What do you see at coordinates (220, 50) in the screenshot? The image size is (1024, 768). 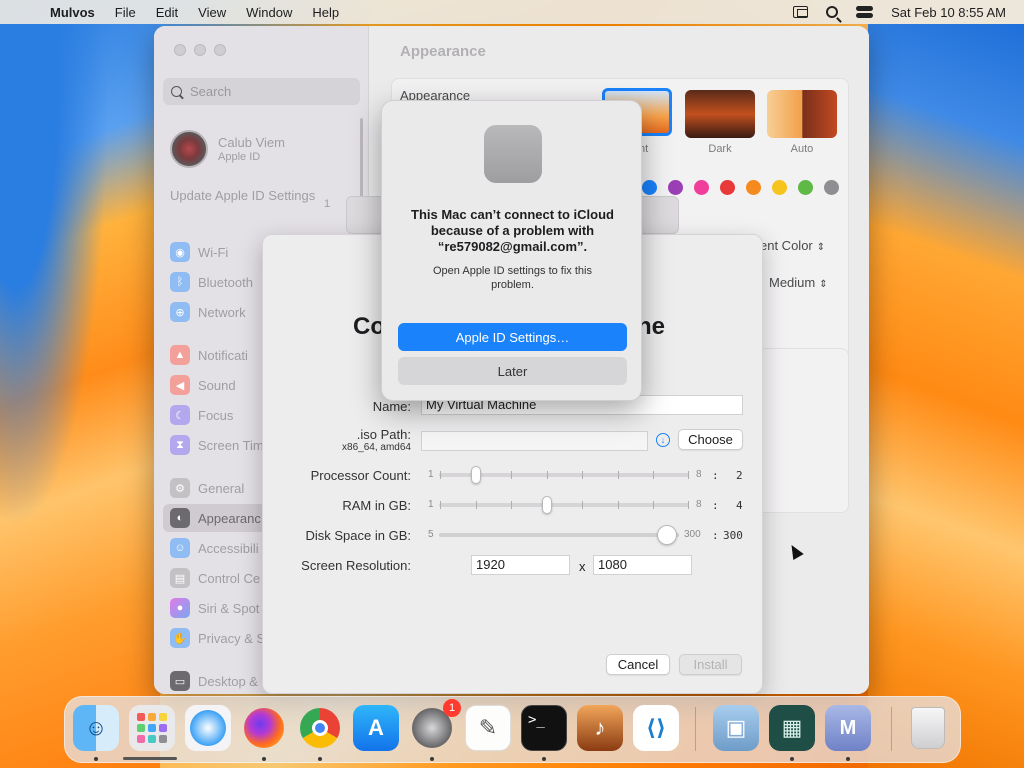 I see `zoom-button` at bounding box center [220, 50].